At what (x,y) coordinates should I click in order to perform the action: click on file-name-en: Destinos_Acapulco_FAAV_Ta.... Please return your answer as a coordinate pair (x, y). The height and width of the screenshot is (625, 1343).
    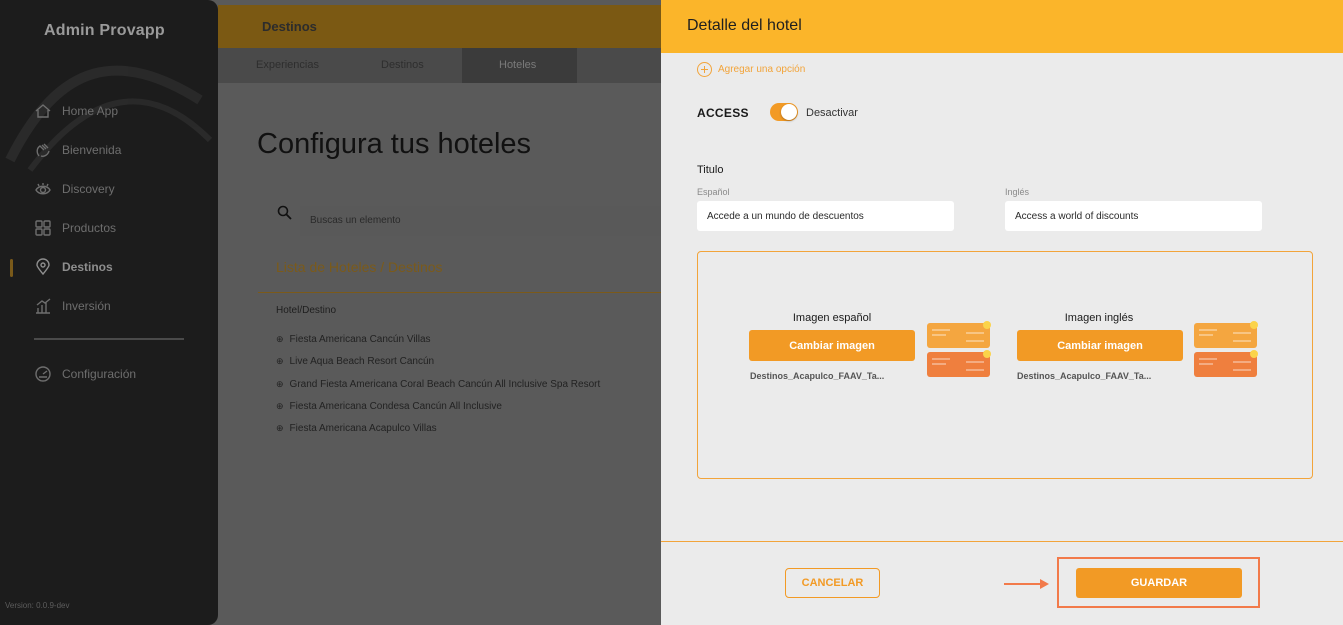
    Looking at the image, I should click on (1084, 376).